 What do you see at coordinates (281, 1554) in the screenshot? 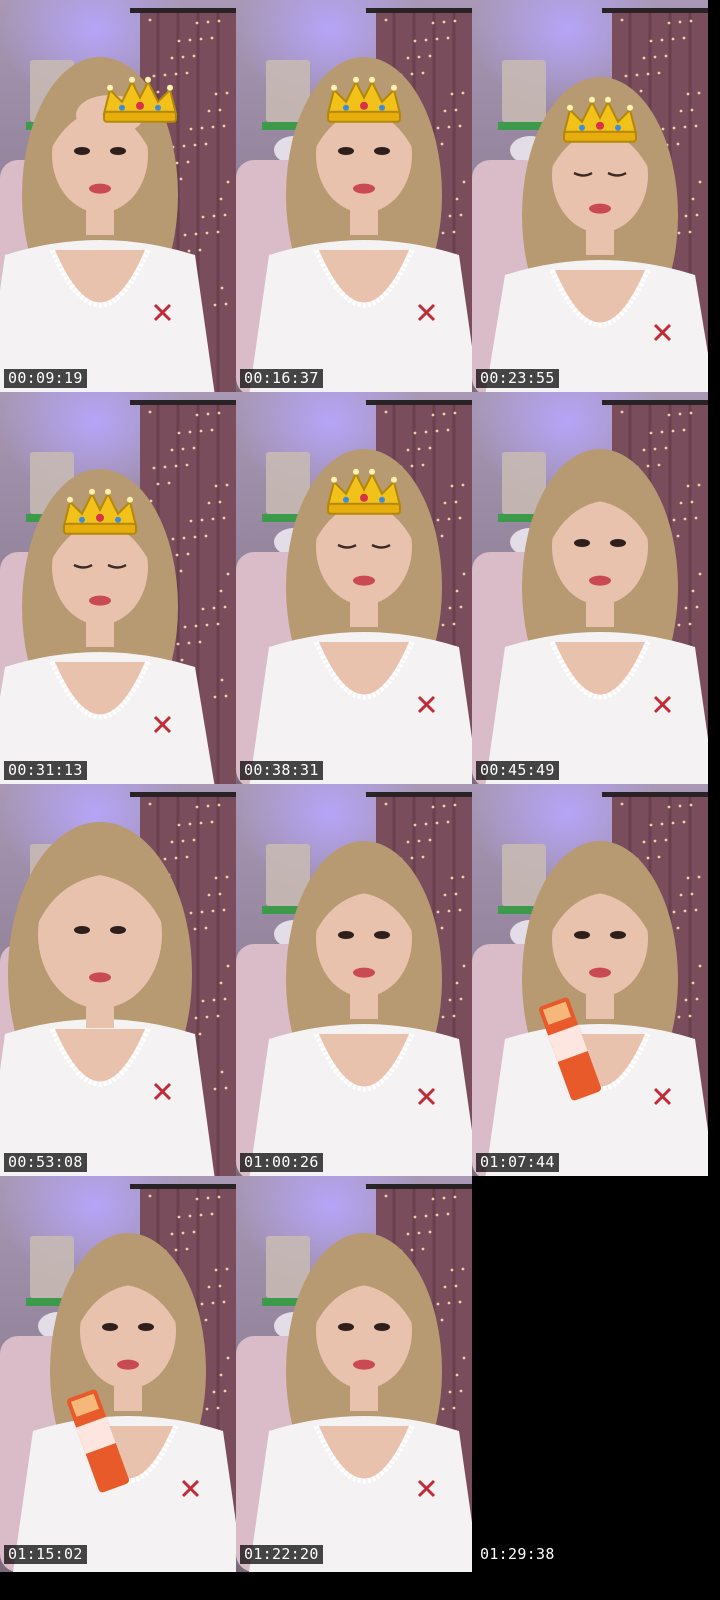
I see `timestamp-label: 01:22:20` at bounding box center [281, 1554].